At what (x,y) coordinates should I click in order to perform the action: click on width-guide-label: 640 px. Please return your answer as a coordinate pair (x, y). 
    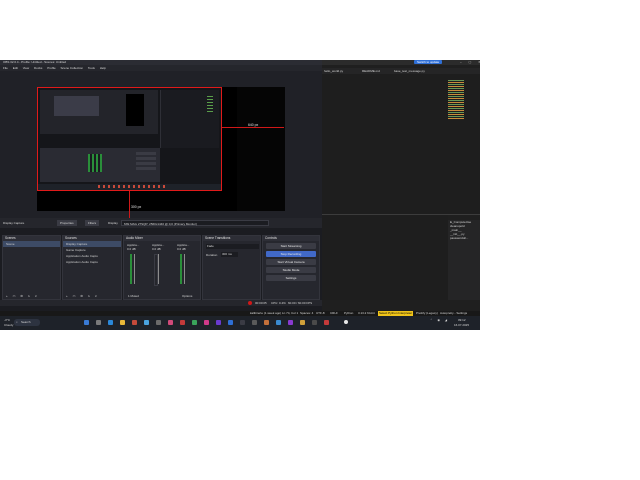
    Looking at the image, I should click on (253, 125).